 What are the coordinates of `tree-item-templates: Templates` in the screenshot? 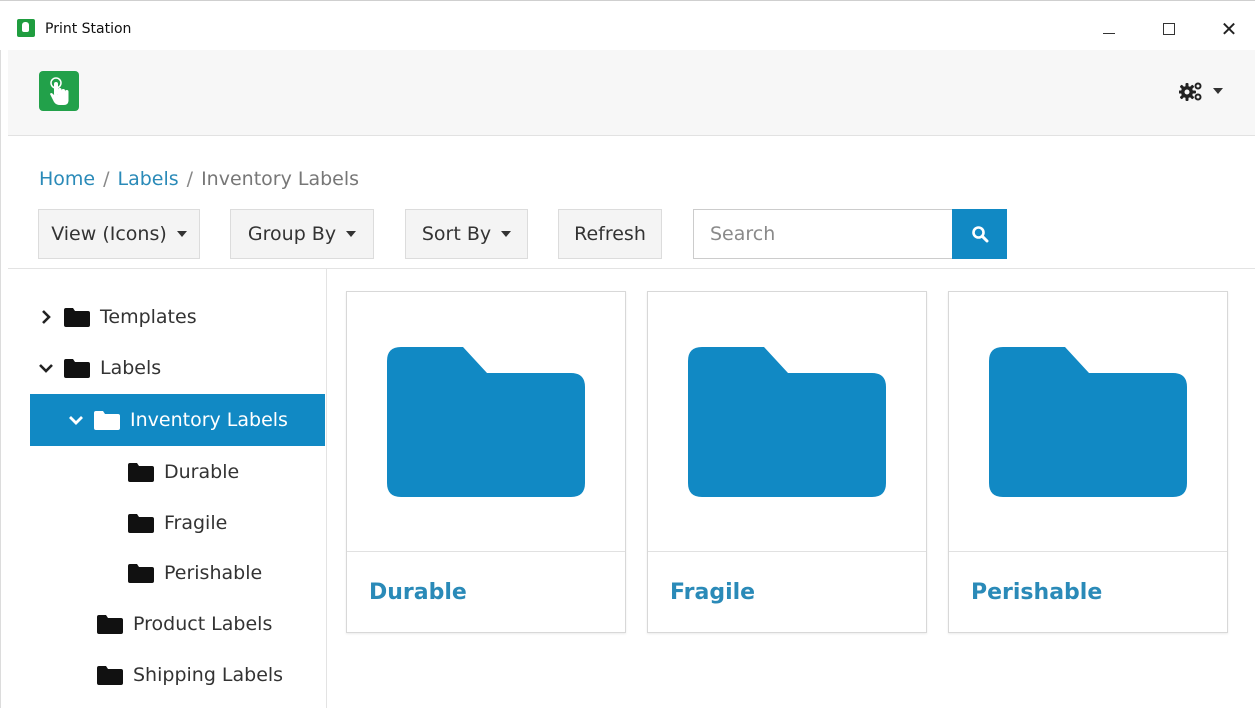 It's located at (116, 317).